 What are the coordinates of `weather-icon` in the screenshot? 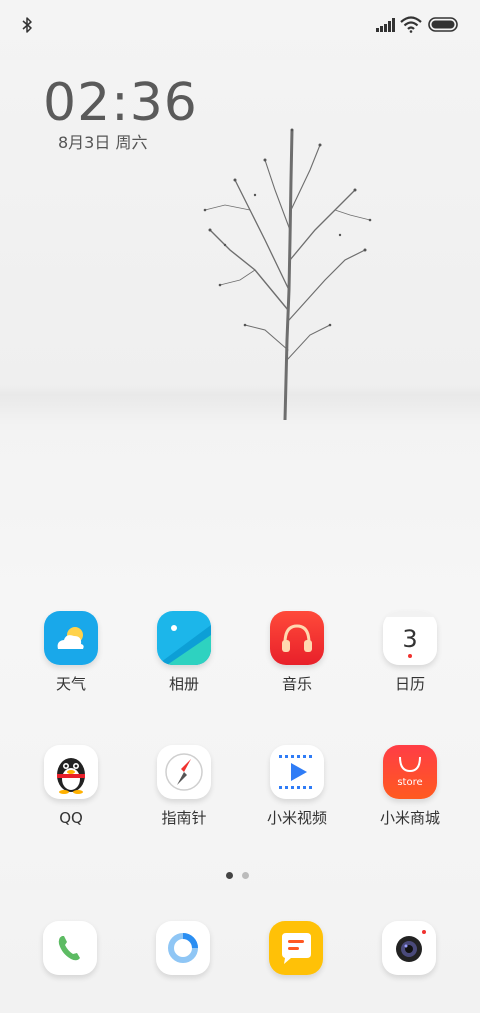 It's located at (71, 638).